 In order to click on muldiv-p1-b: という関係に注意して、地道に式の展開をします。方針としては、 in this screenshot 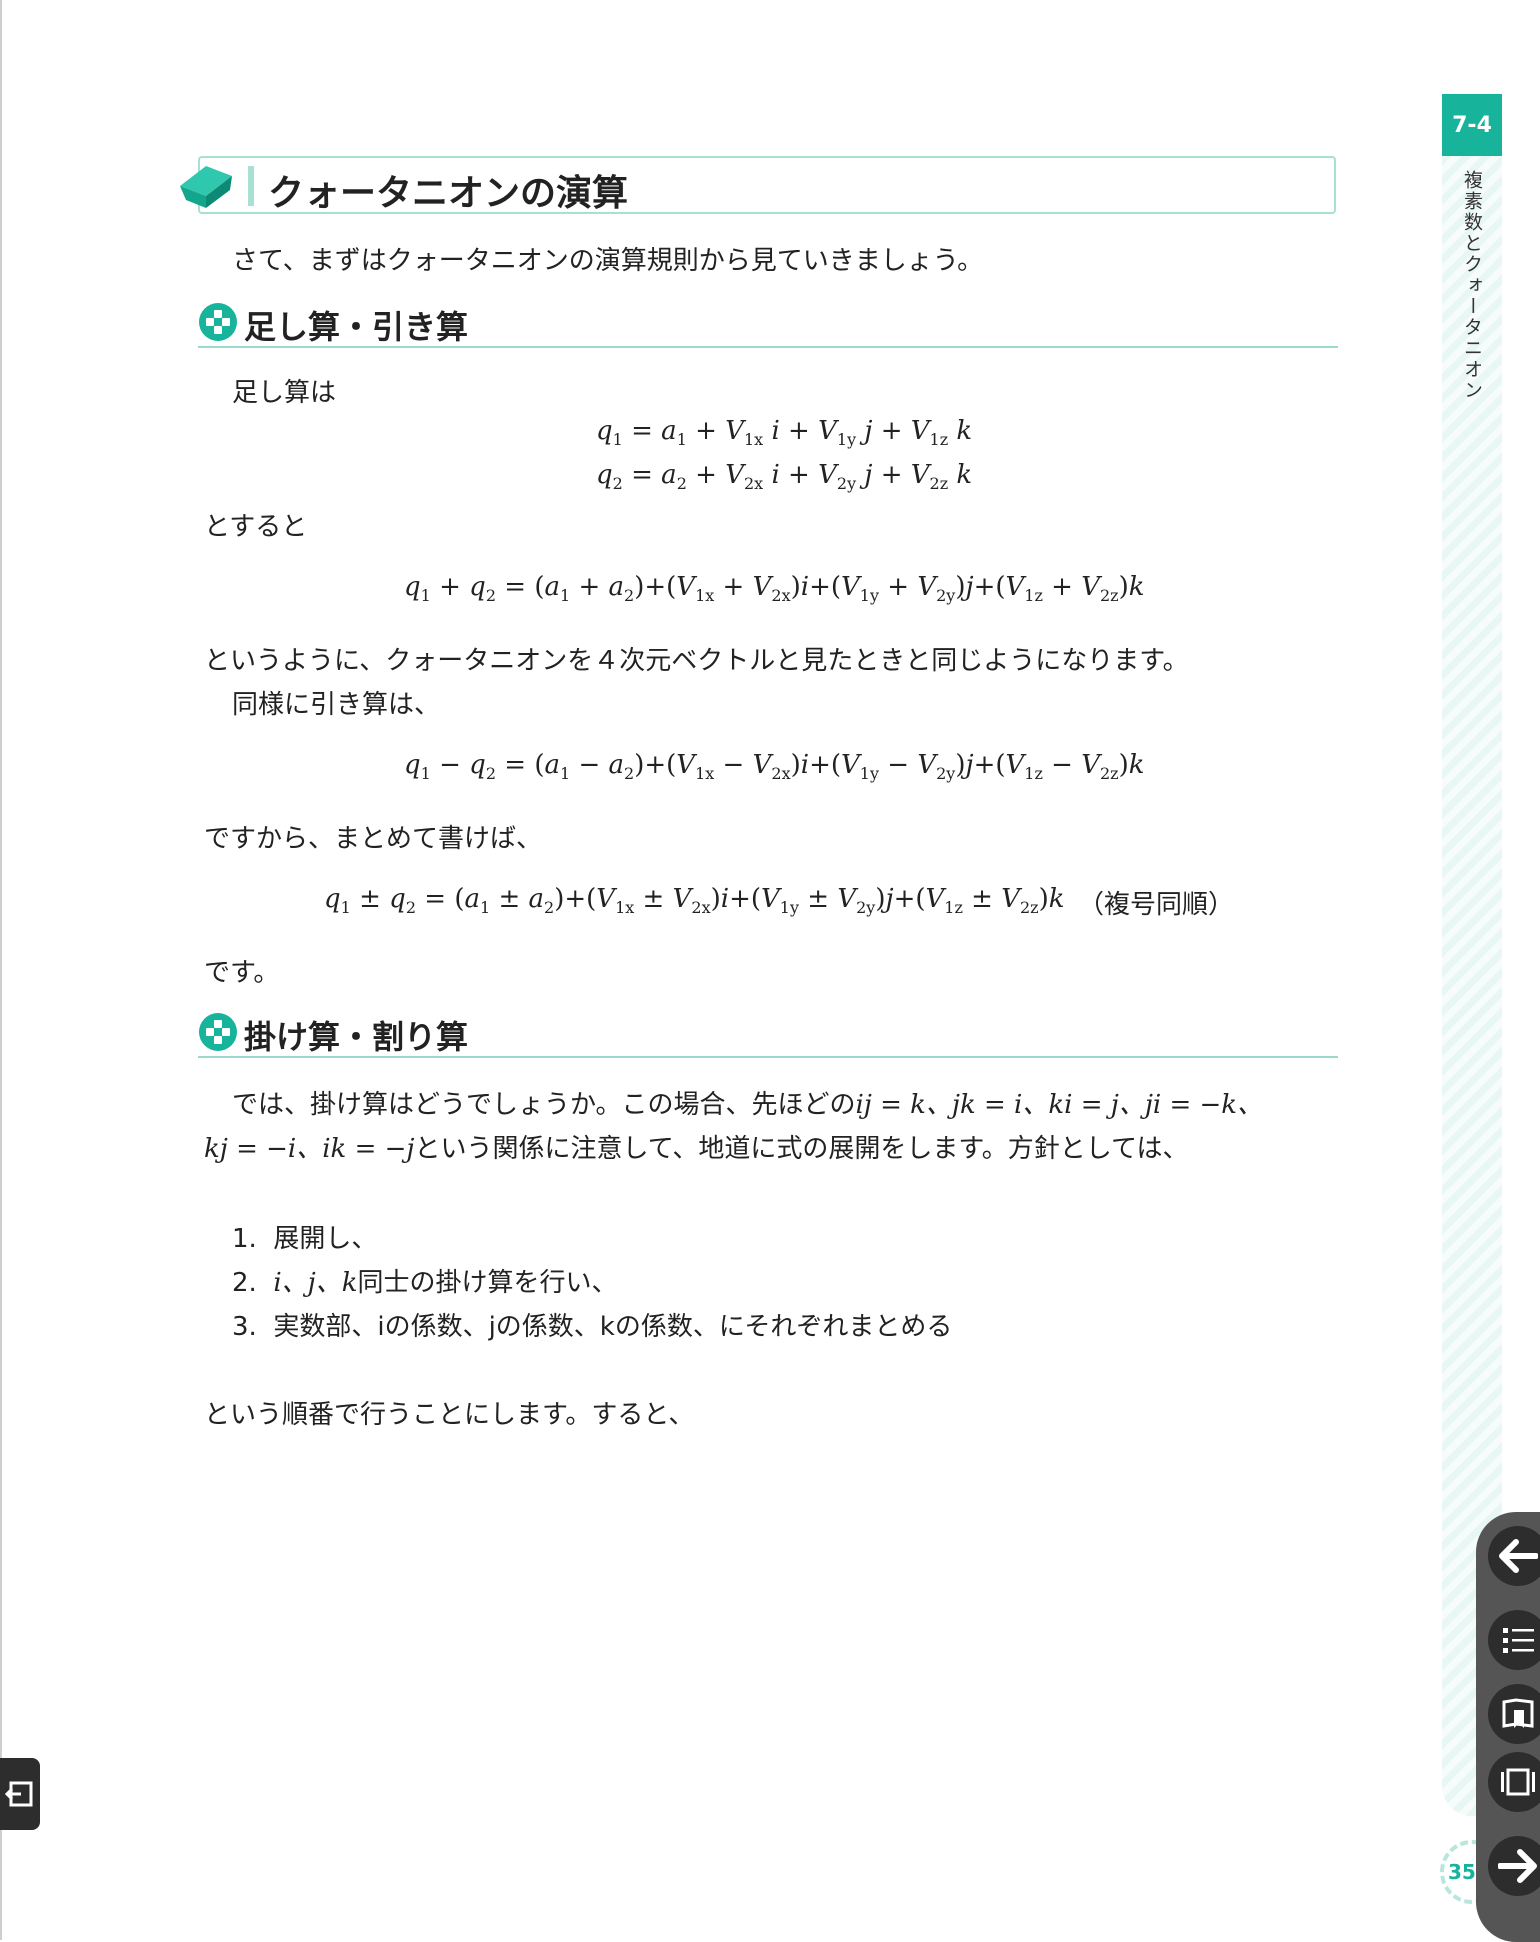, I will do `click(801, 1149)`.